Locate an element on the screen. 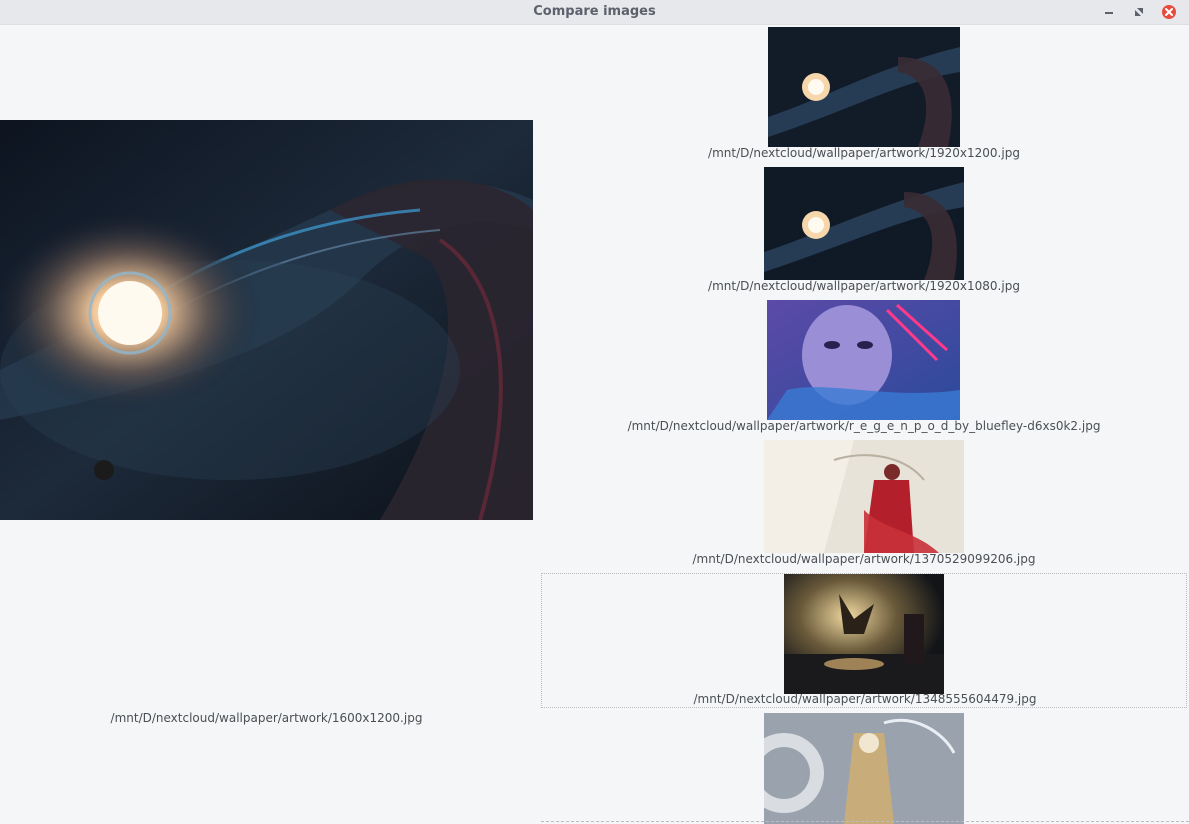  minimize-icon is located at coordinates (1109, 12).